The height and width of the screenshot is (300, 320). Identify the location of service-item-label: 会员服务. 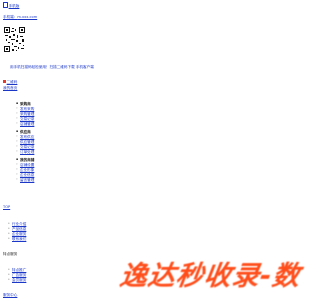
(19, 280).